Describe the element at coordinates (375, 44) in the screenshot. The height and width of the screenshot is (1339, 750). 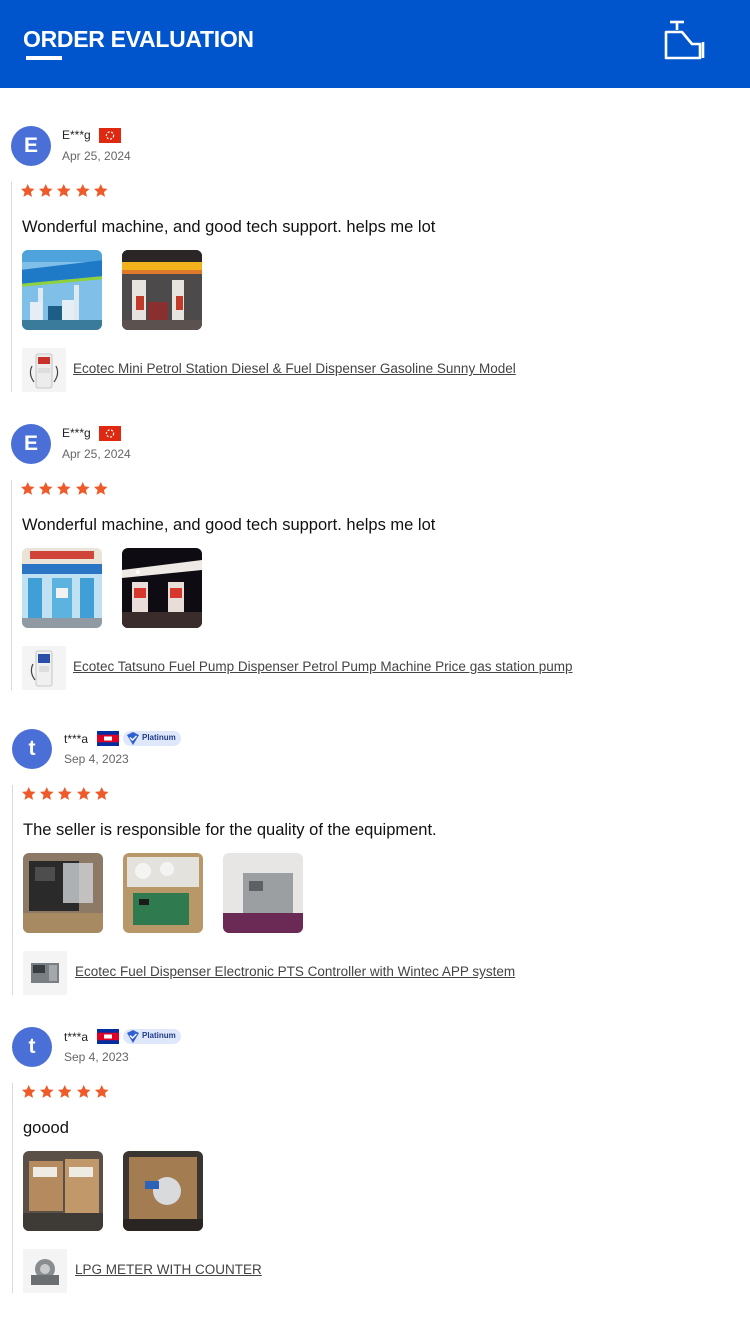
I see `header-bar: ORDER EVALUATION` at that location.